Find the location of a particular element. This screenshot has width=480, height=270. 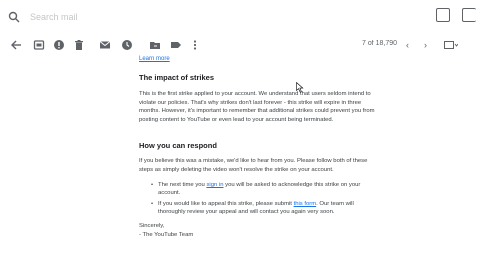

mouse-cursor-icon is located at coordinates (300, 87).